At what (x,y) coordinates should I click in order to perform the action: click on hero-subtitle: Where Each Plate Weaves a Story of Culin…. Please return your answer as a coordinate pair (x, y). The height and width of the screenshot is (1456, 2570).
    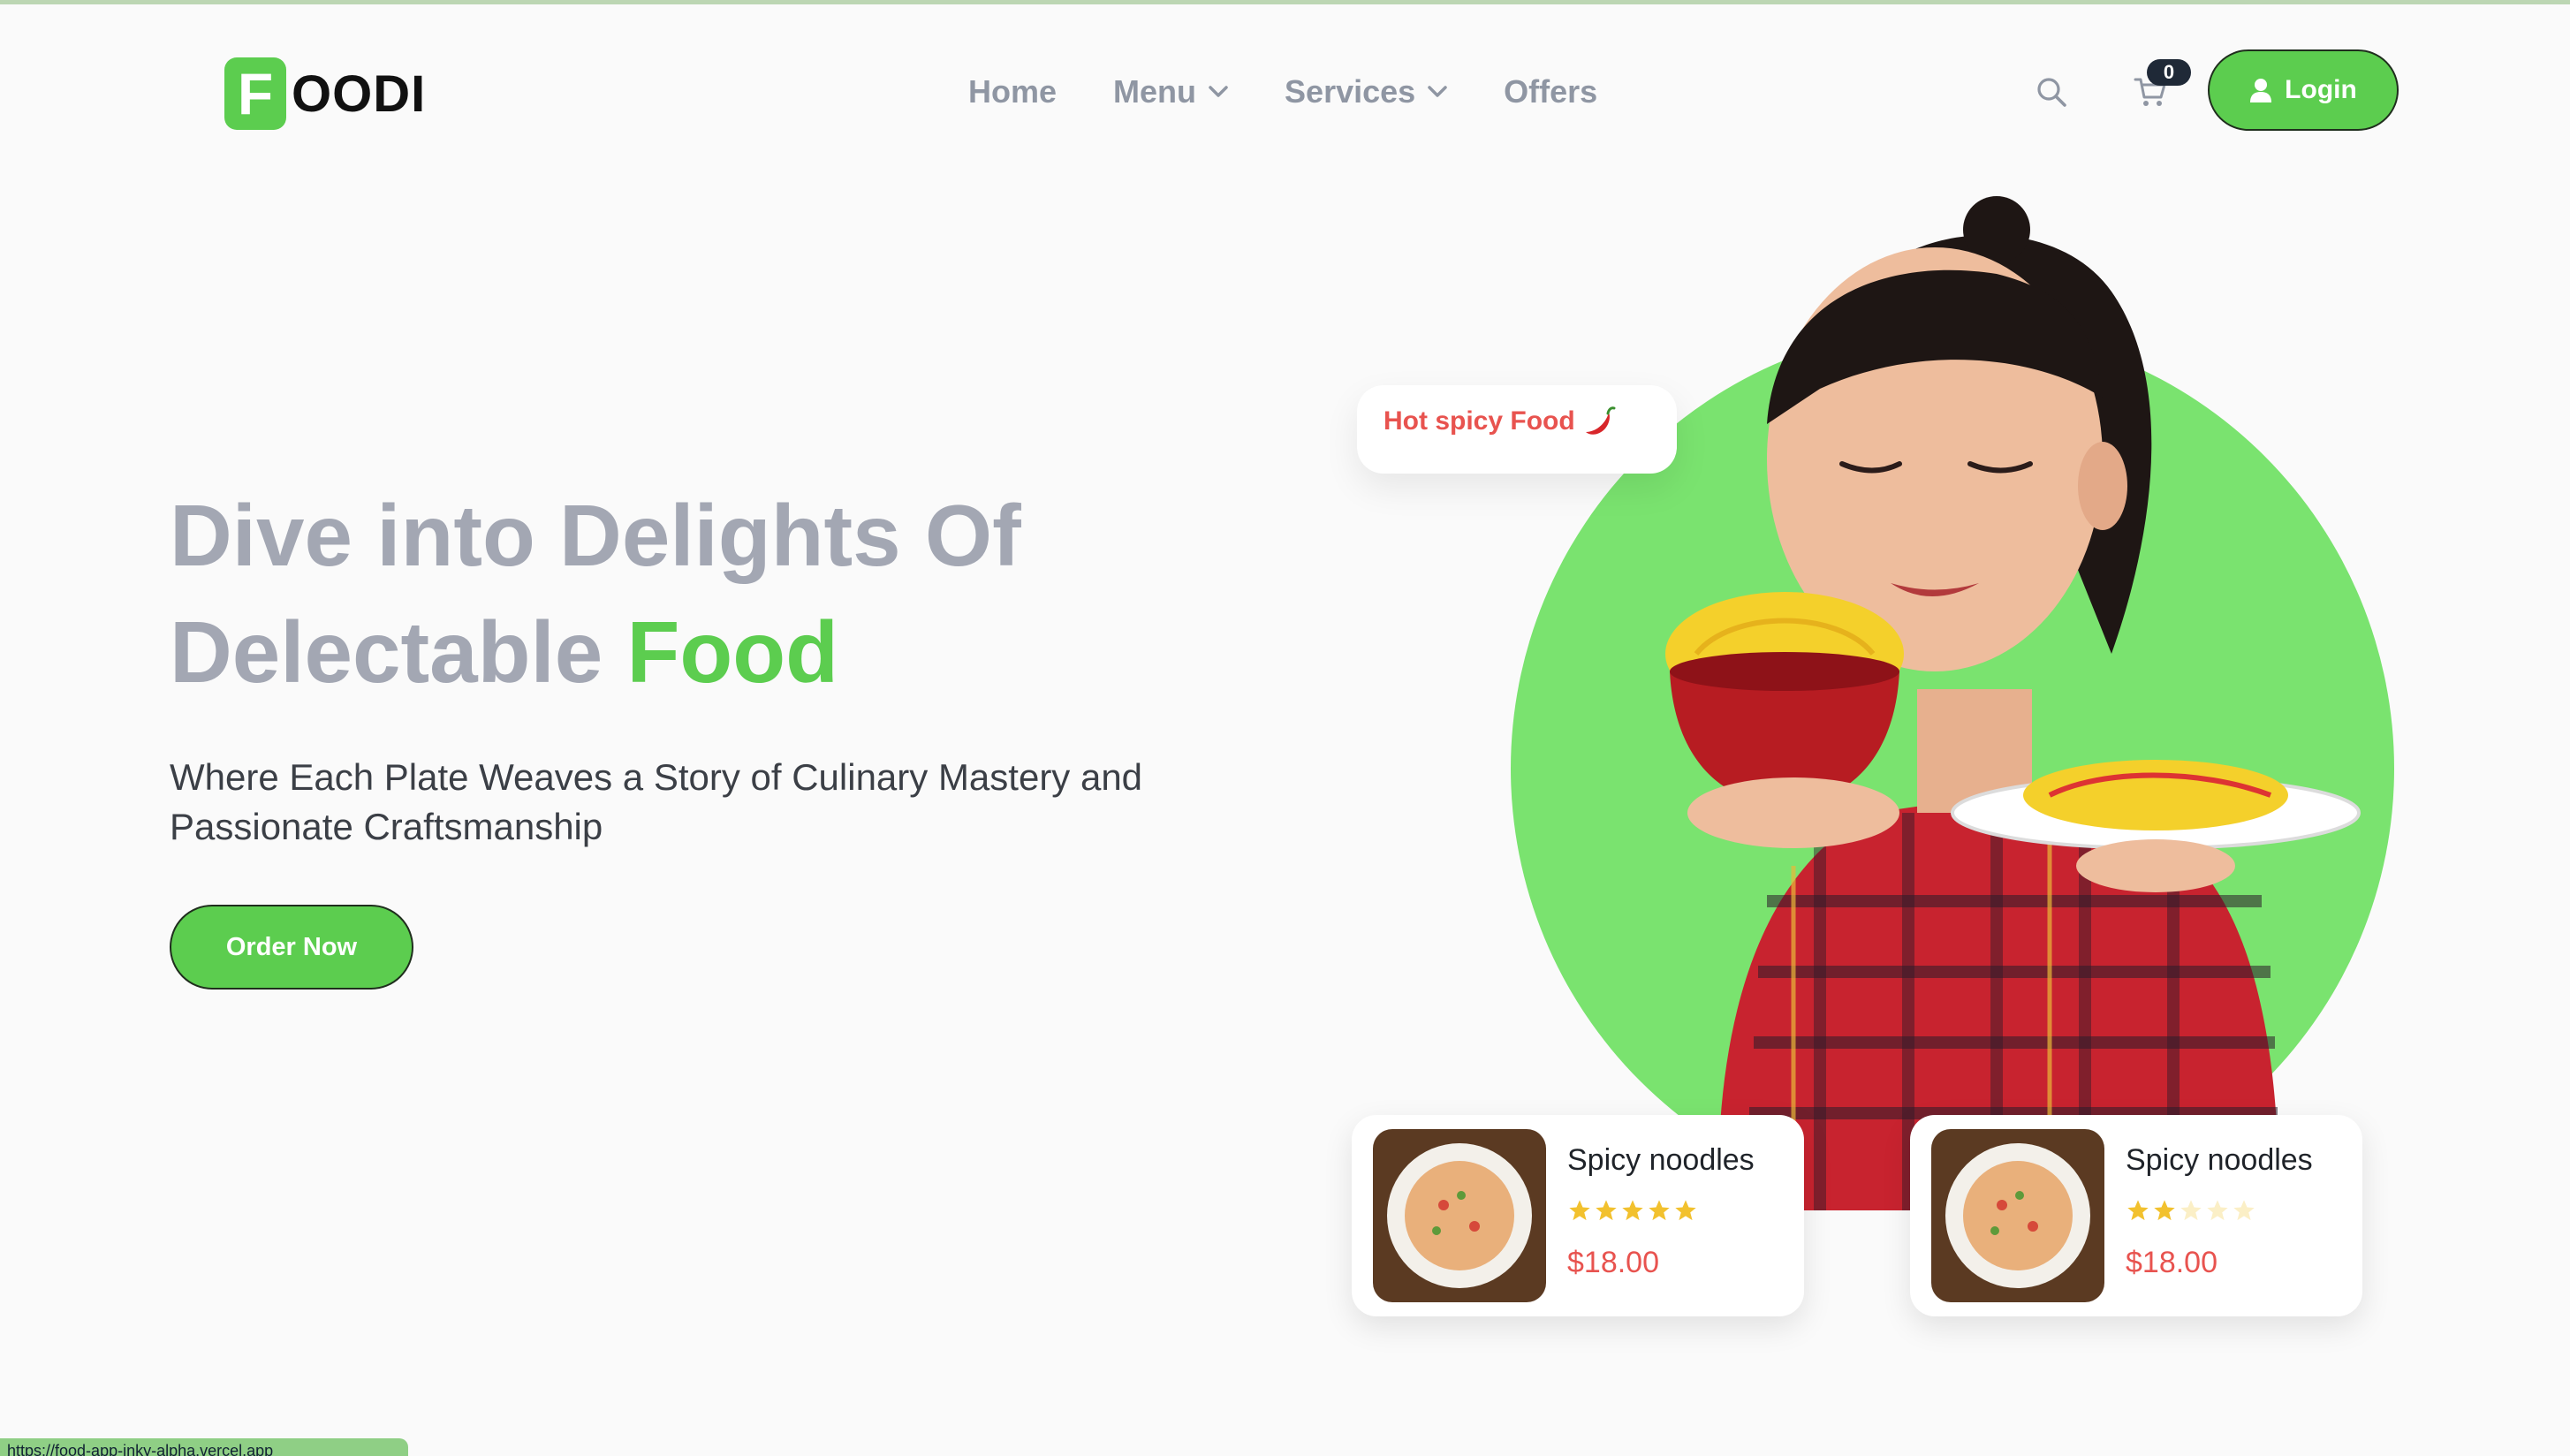
    Looking at the image, I should click on (656, 801).